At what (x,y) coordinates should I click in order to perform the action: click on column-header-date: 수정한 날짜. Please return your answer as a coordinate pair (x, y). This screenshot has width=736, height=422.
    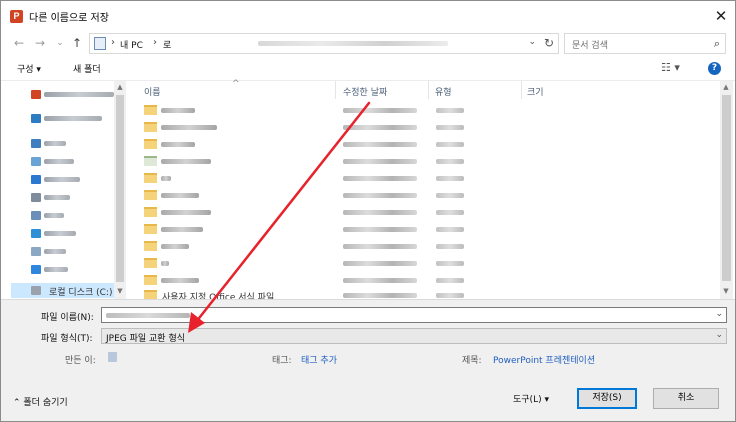
    Looking at the image, I should click on (365, 91).